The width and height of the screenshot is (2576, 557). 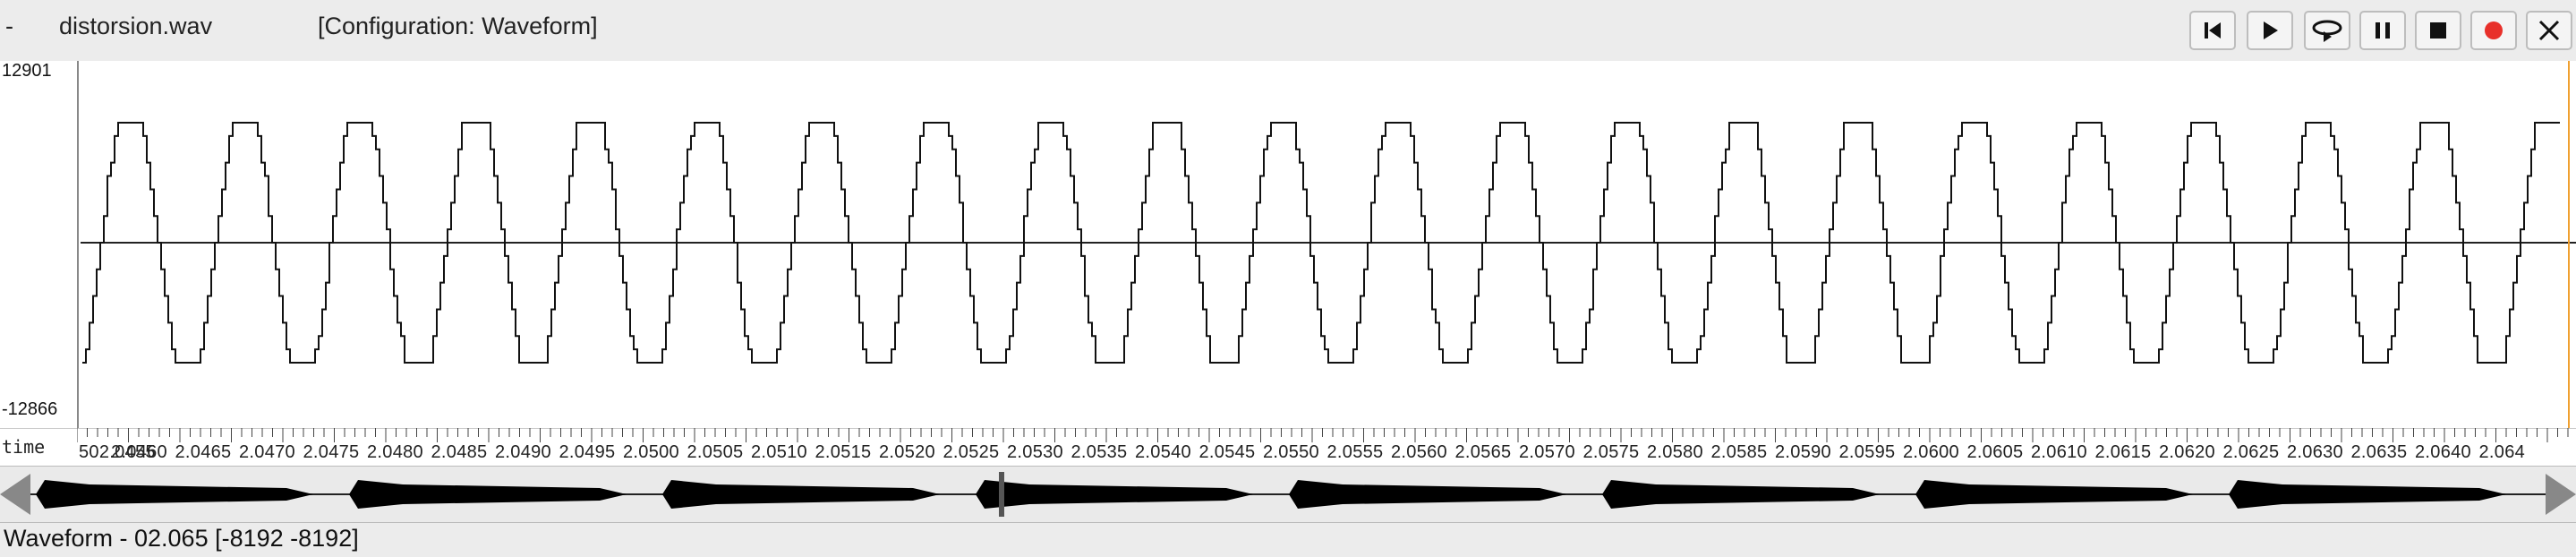 I want to click on skip-back-icon, so click(x=2213, y=30).